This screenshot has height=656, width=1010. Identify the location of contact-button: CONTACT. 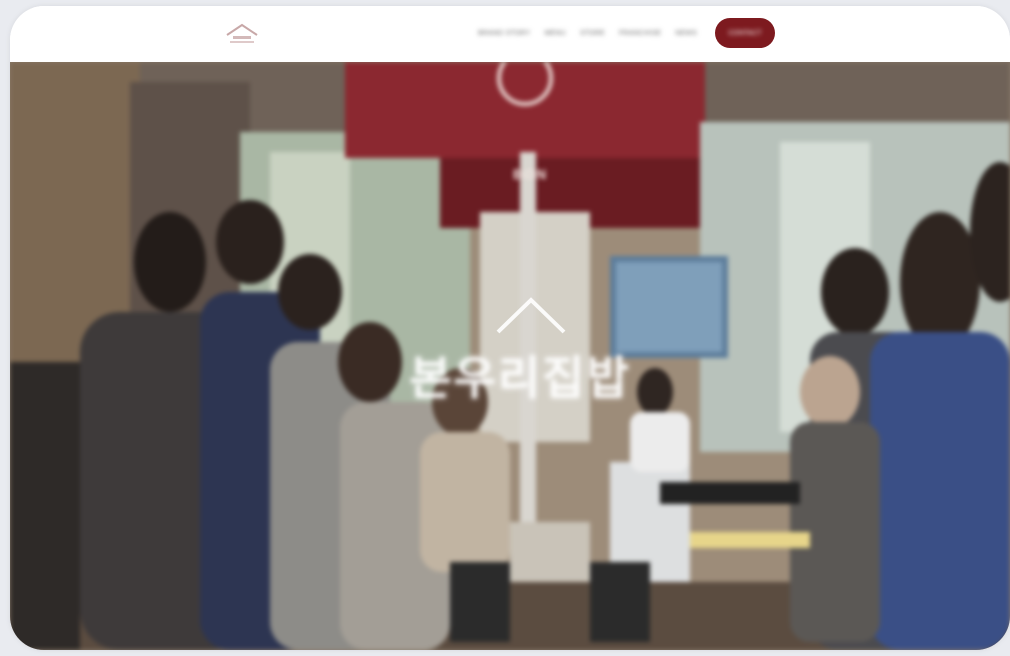
(745, 33).